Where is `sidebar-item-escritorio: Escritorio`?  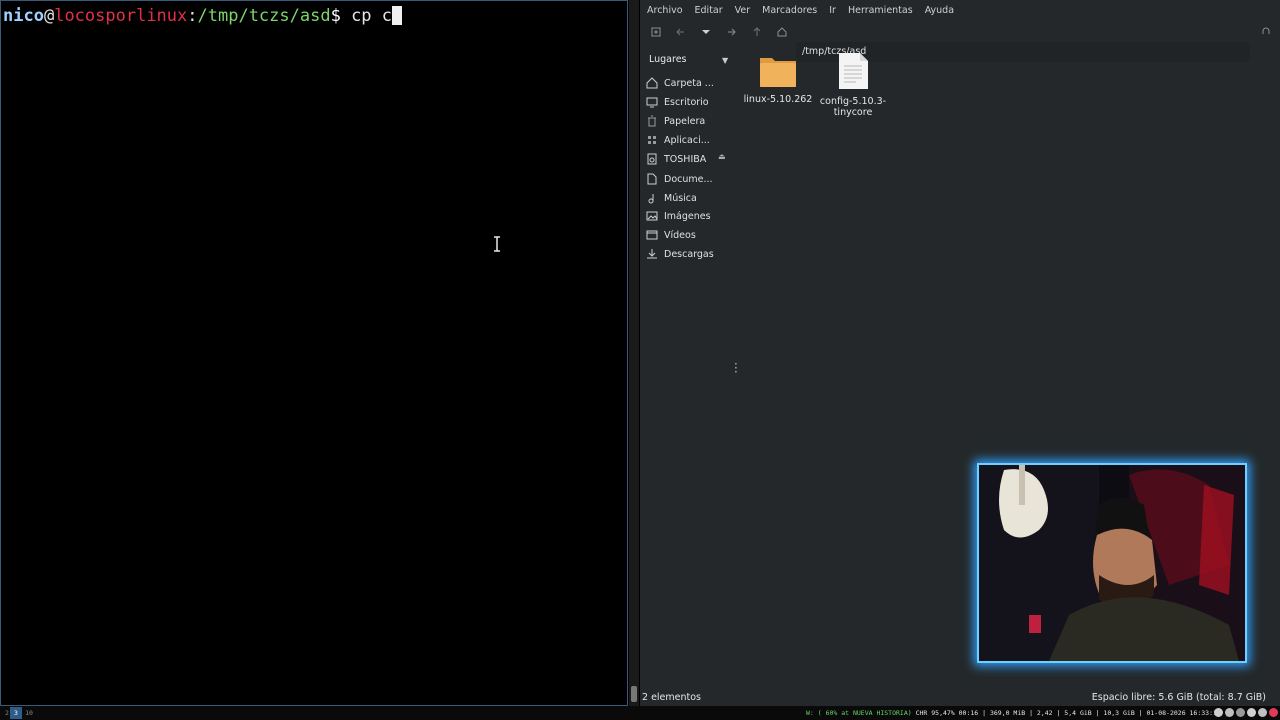
sidebar-item-escritorio: Escritorio is located at coordinates (691, 102).